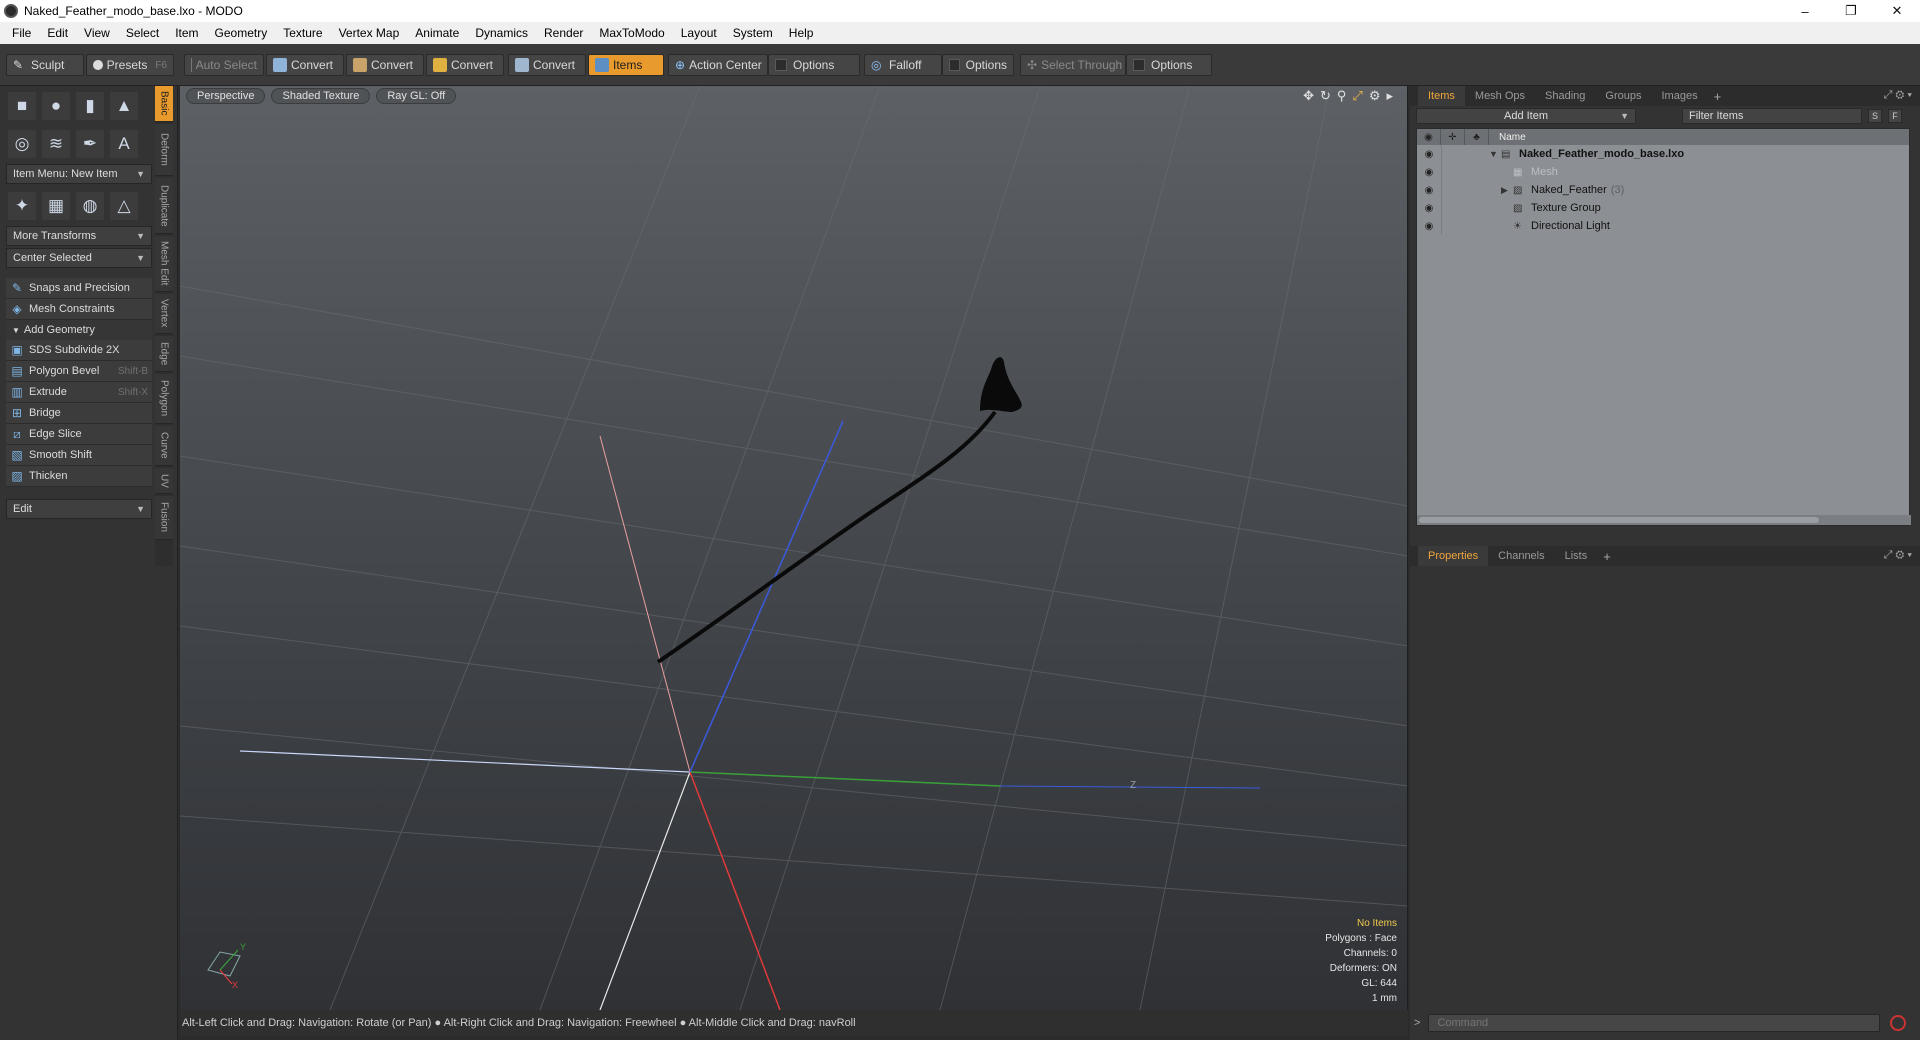 The width and height of the screenshot is (1920, 1040). Describe the element at coordinates (79, 258) in the screenshot. I see `center-selected-dropdown: Center Selected ▼` at that location.